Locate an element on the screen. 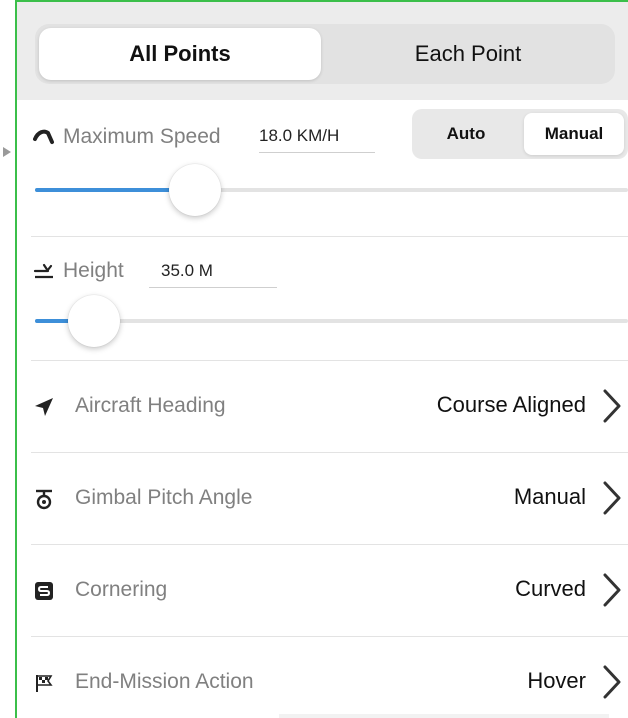  speed-icon is located at coordinates (44, 137).